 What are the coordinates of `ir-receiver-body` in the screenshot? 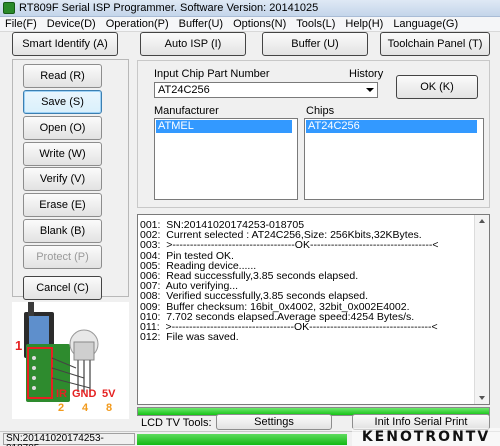 It's located at (84, 351).